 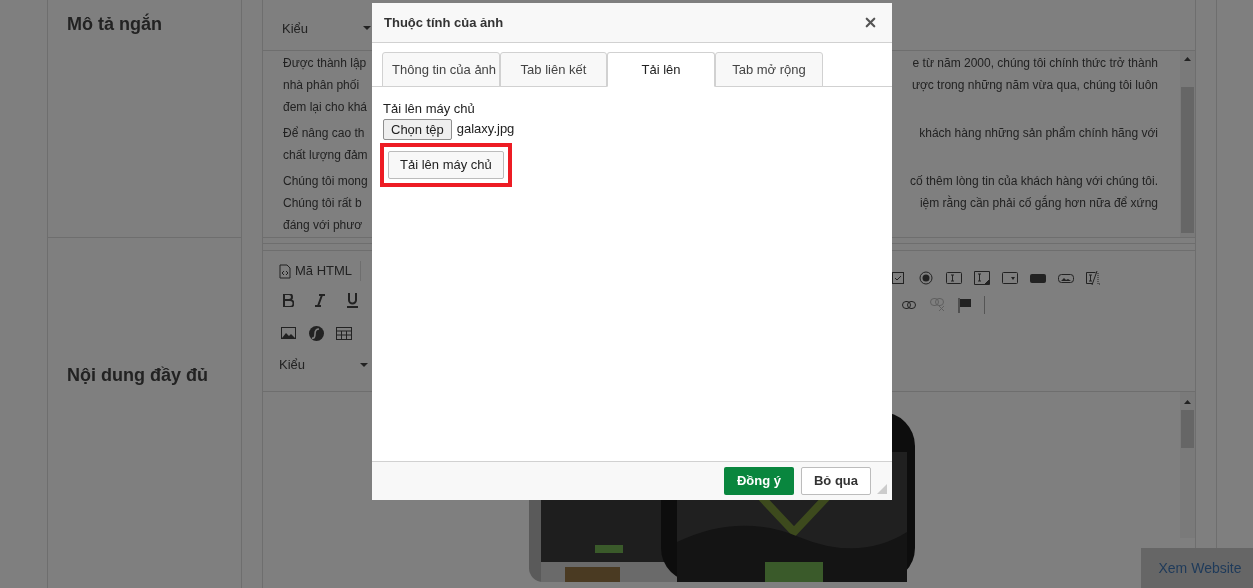 I want to click on choose-file-button: Chọn tệp, so click(x=417, y=129).